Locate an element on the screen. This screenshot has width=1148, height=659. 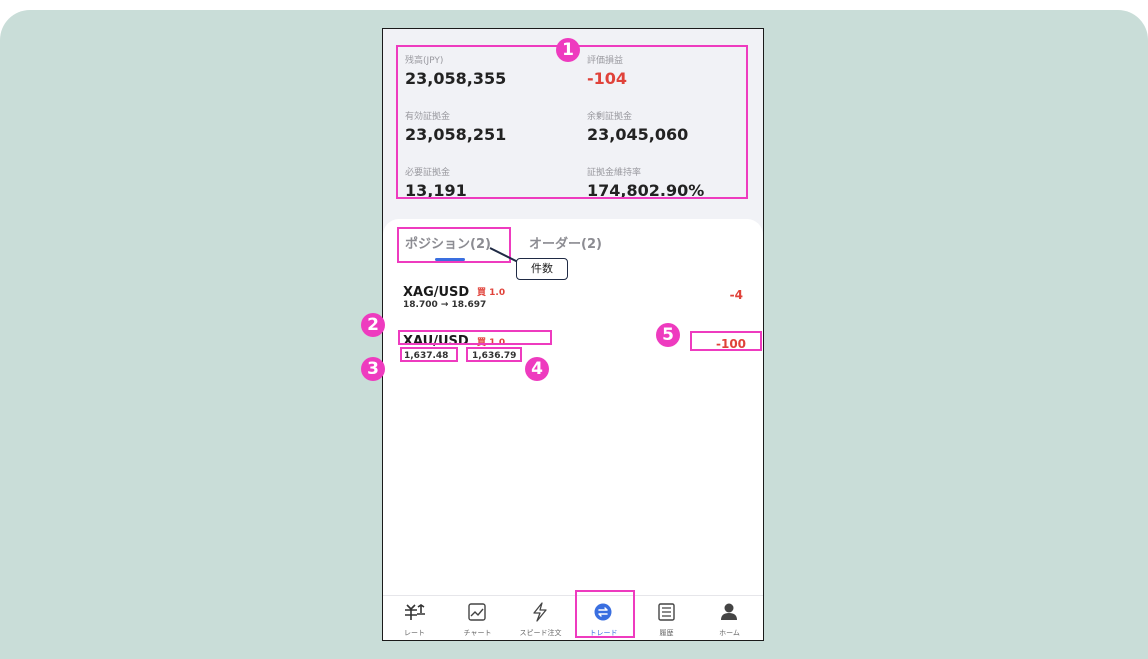
chart-icon is located at coordinates (477, 612).